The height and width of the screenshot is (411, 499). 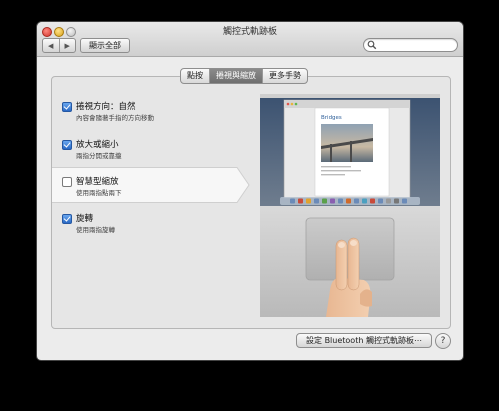 I want to click on option-subtitle: 使用兩指點兩下, so click(x=99, y=193).